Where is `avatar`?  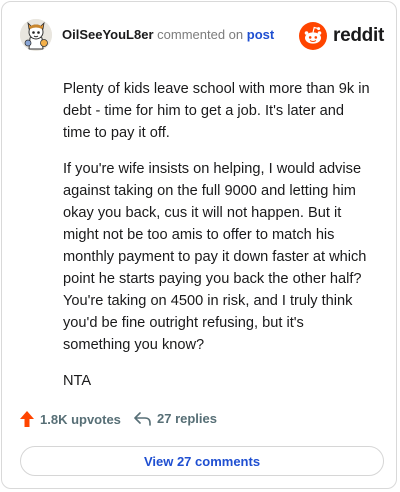
avatar is located at coordinates (36, 35).